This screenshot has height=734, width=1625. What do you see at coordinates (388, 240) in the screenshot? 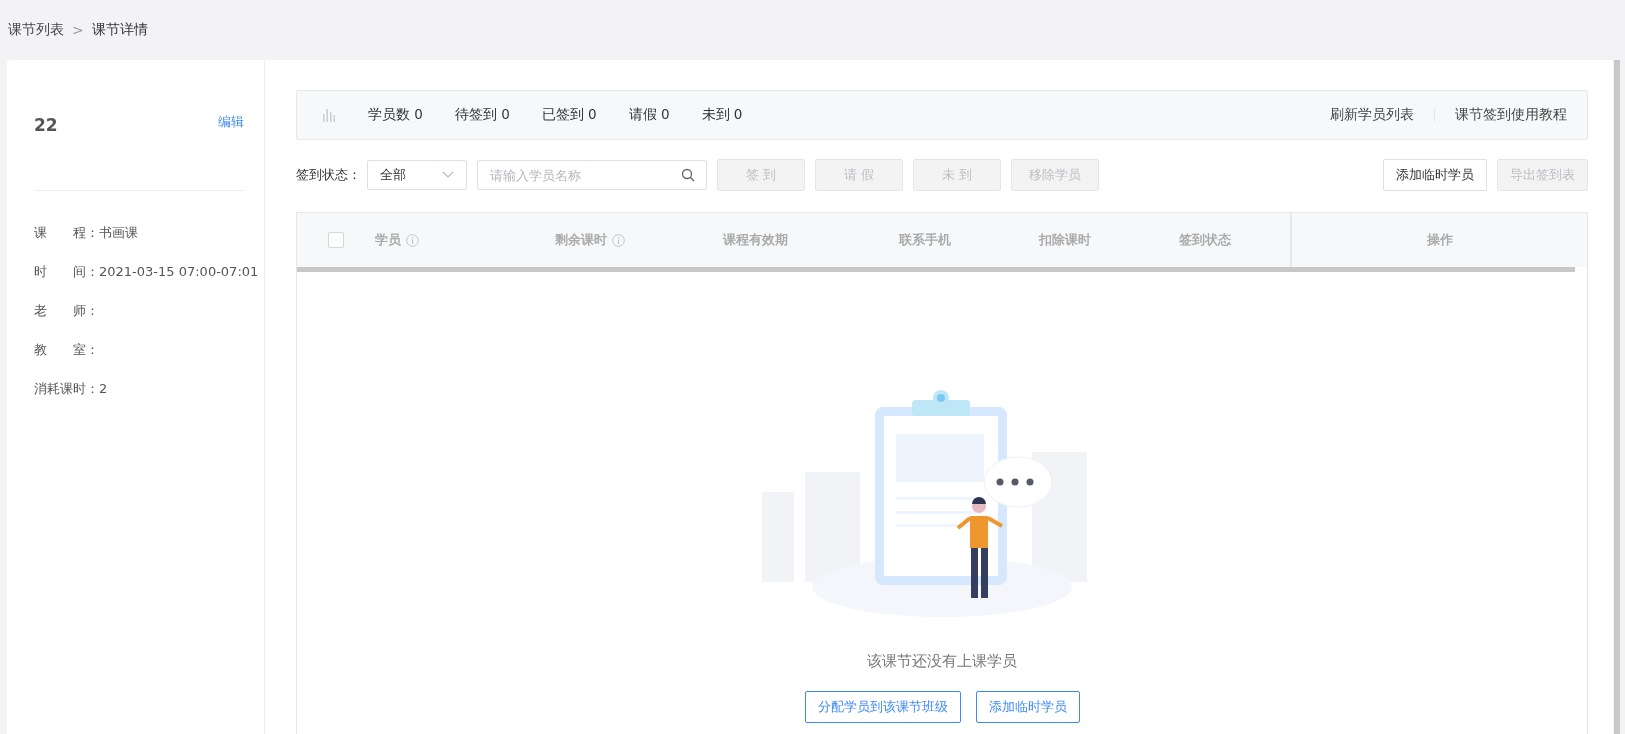
I see `column-header: 学员` at bounding box center [388, 240].